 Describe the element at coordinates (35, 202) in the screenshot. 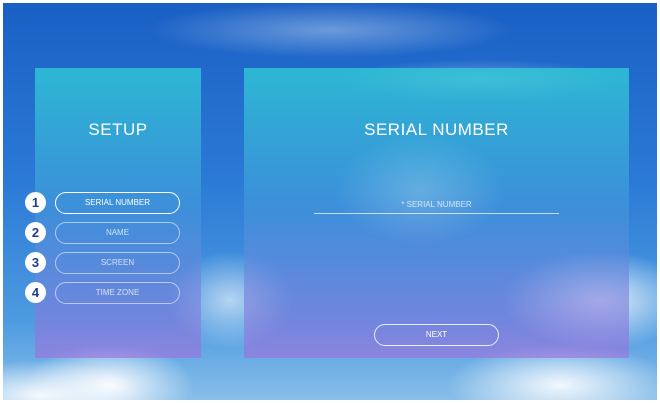

I see `step-number-badge: 1` at that location.